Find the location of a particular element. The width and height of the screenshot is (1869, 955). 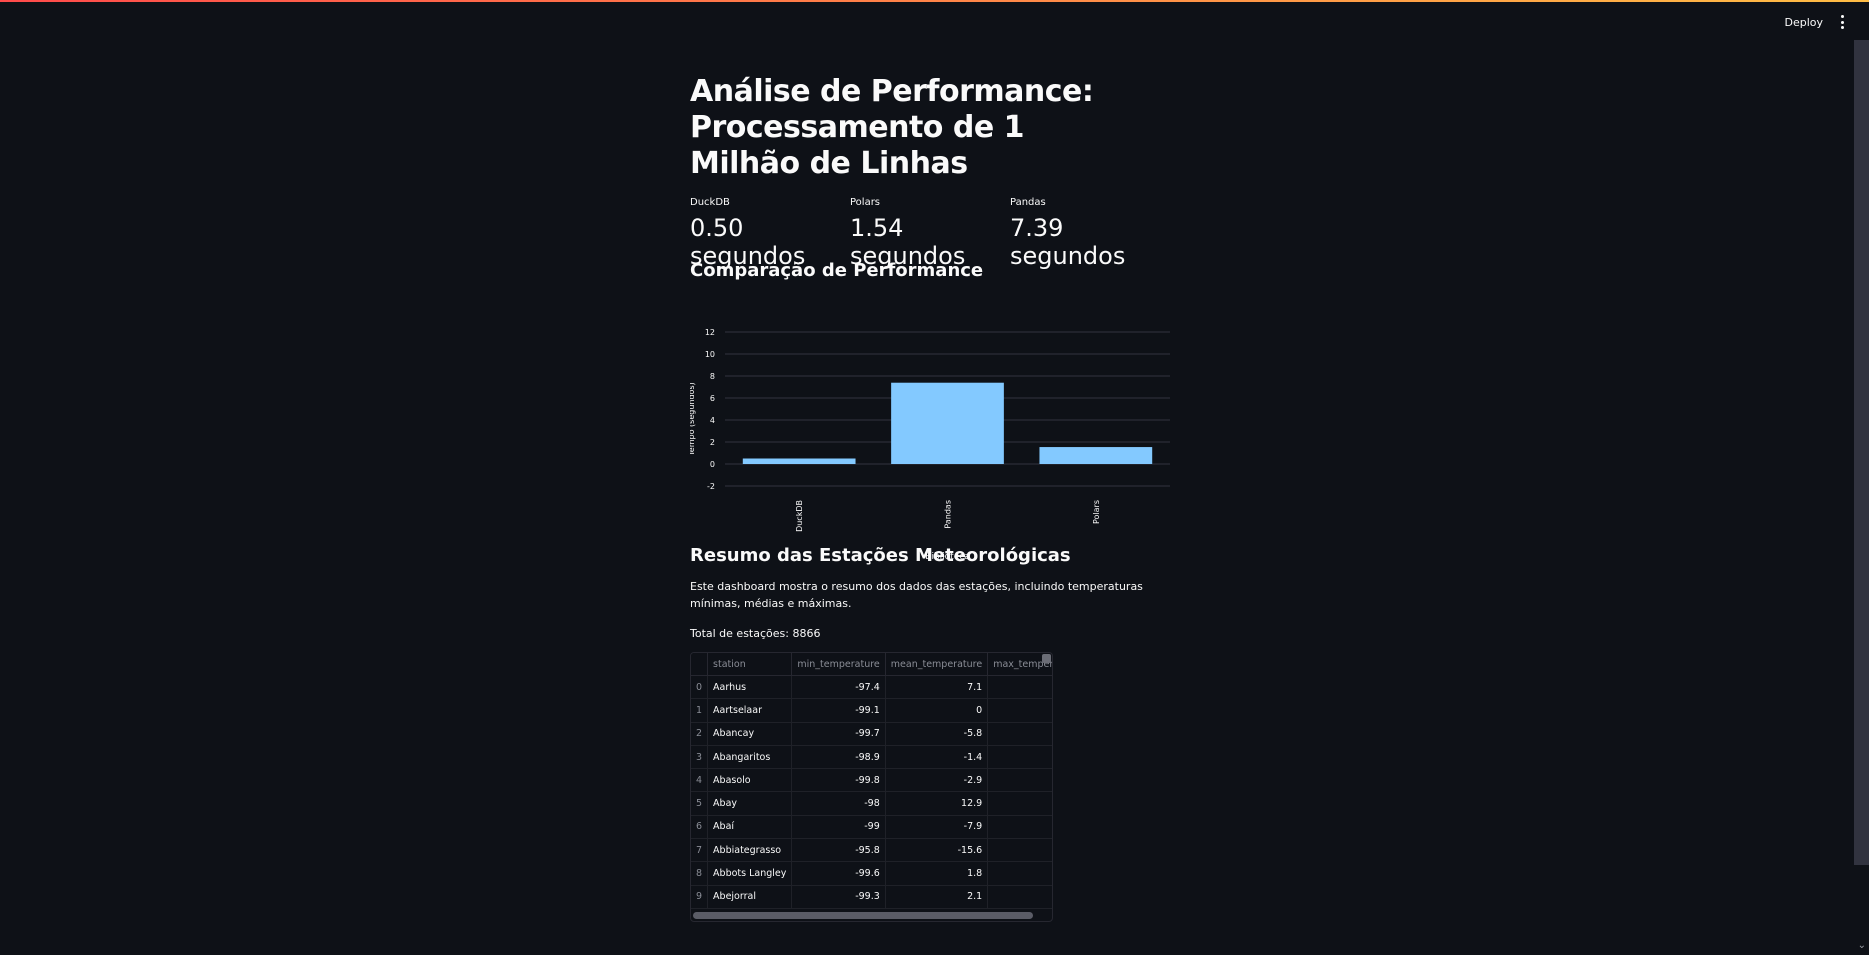

chart-section-title: Comparação de Performance is located at coordinates (837, 270).